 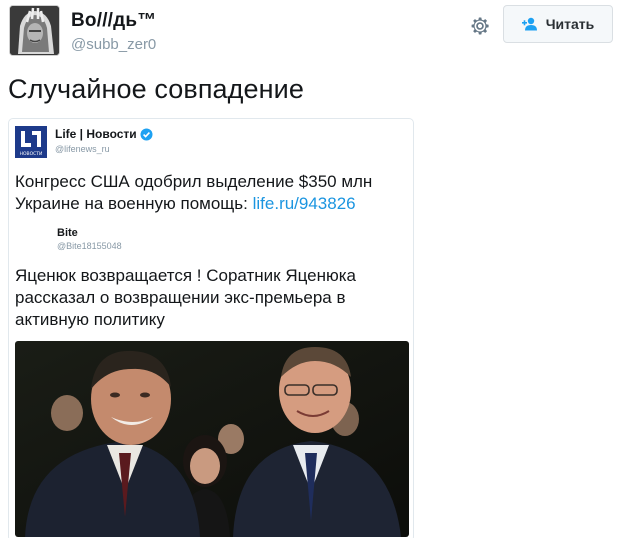 What do you see at coordinates (82, 149) in the screenshot?
I see `quoted-author-handle: @lifenews_ru` at bounding box center [82, 149].